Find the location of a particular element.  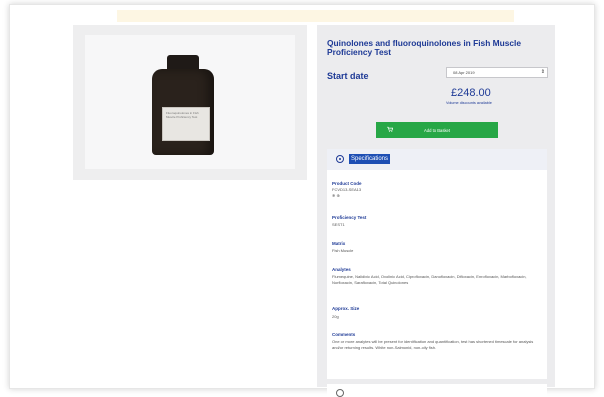

product-code-icons: ❄ ⊕ is located at coordinates (336, 195).